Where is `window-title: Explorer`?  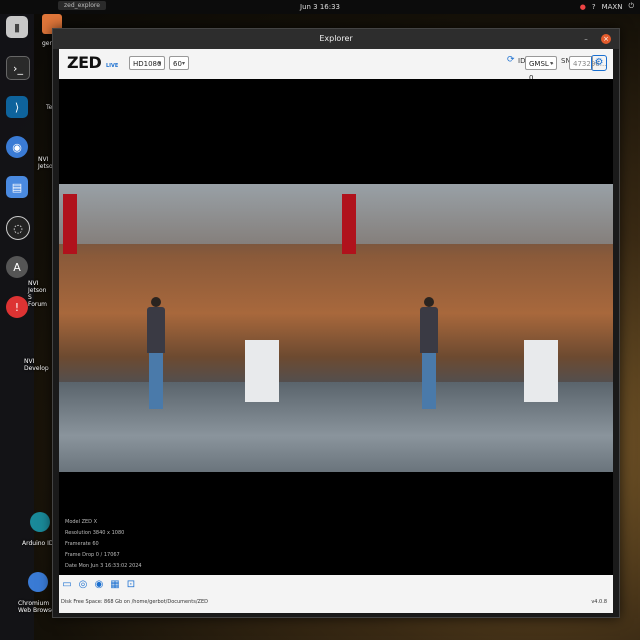
window-title: Explorer is located at coordinates (336, 38).